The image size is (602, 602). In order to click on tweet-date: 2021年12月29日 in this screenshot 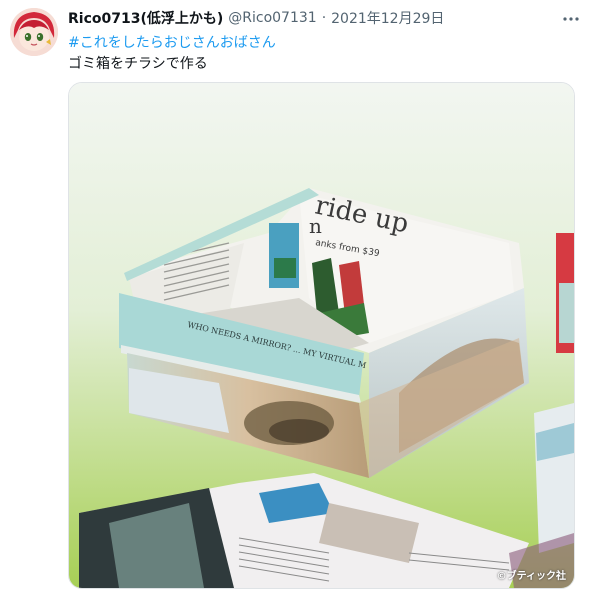, I will do `click(387, 18)`.